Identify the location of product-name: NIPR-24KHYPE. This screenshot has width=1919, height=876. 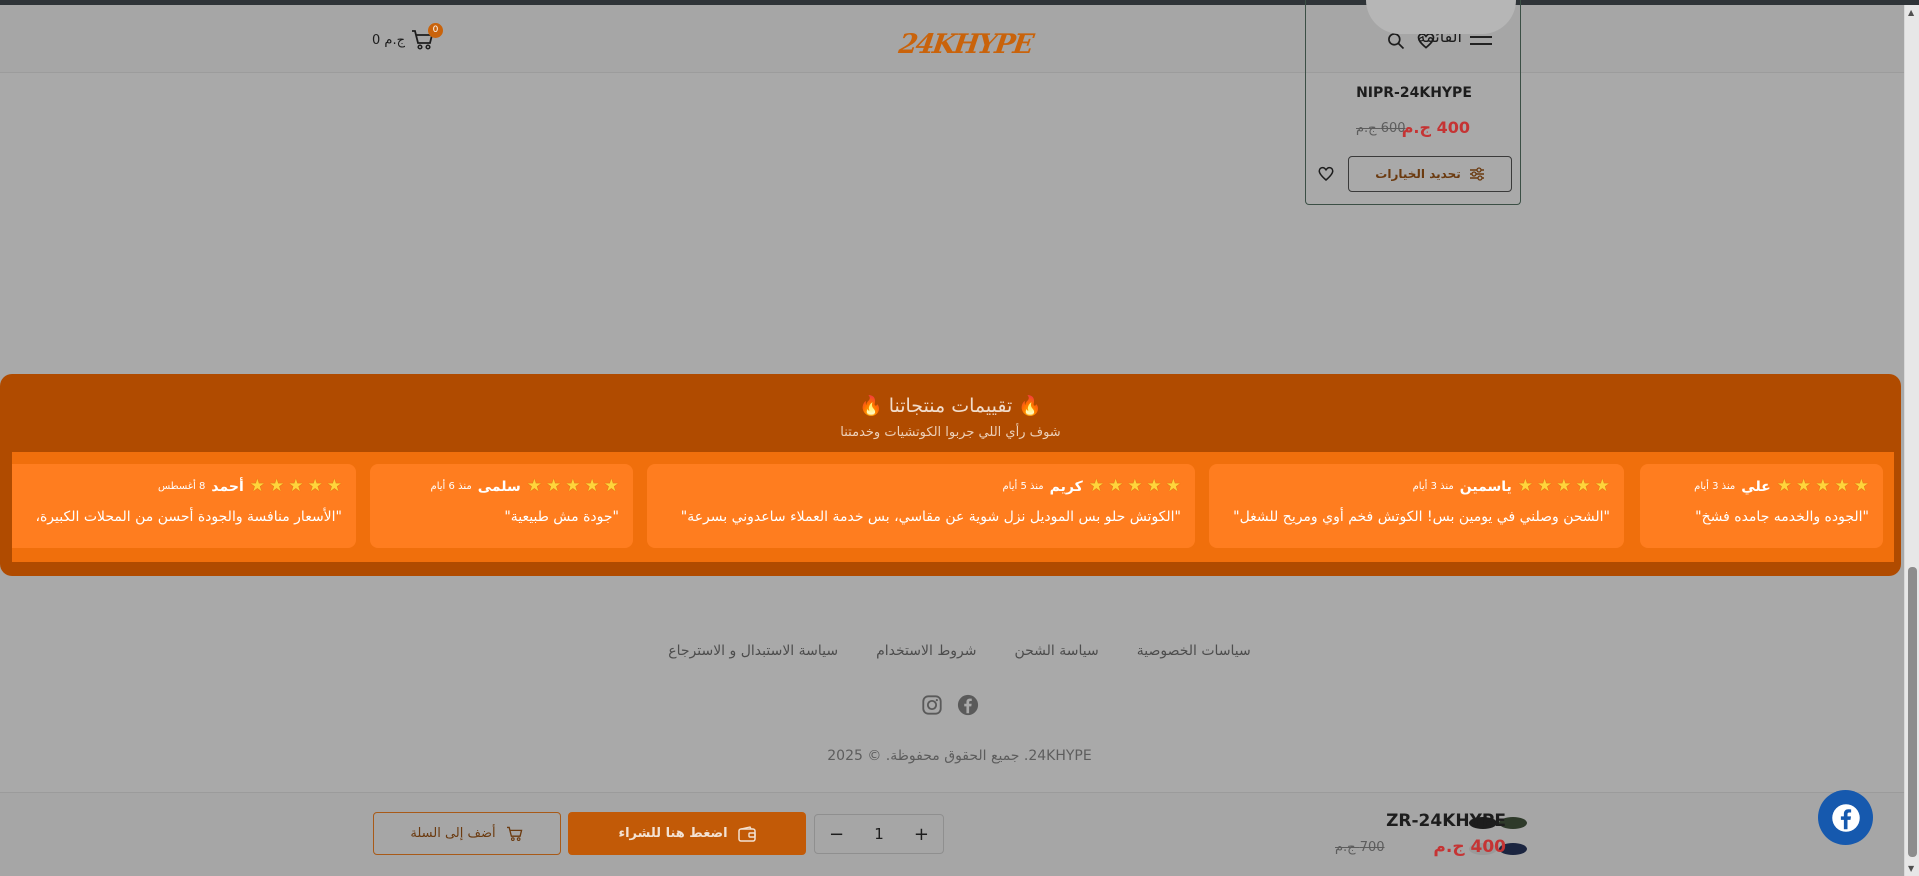
(1414, 93).